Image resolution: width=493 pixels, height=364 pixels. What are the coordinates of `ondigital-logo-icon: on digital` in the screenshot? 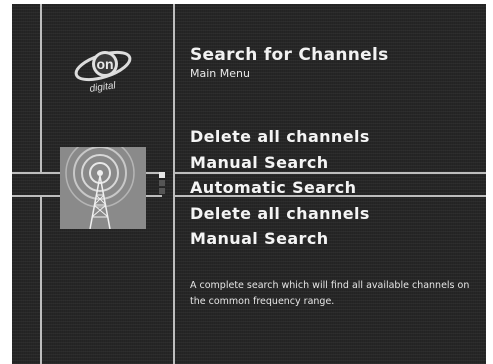 It's located at (103, 69).